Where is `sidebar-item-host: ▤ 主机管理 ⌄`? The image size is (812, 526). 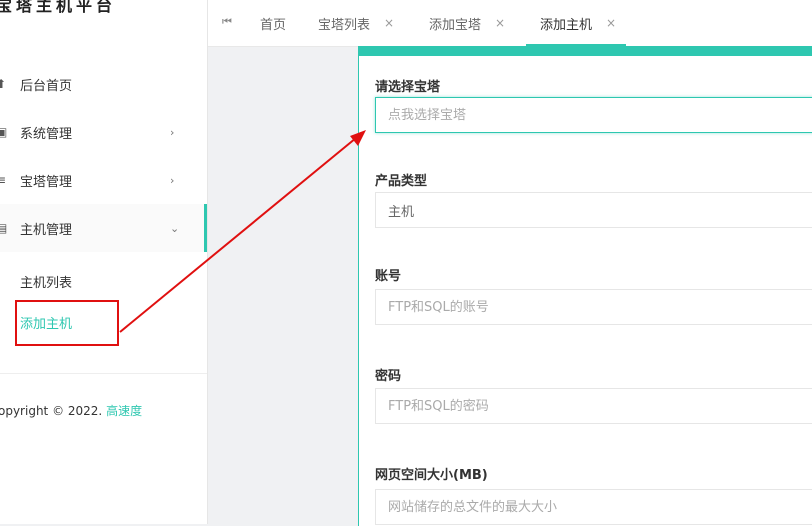 sidebar-item-host: ▤ 主机管理 ⌄ is located at coordinates (103, 228).